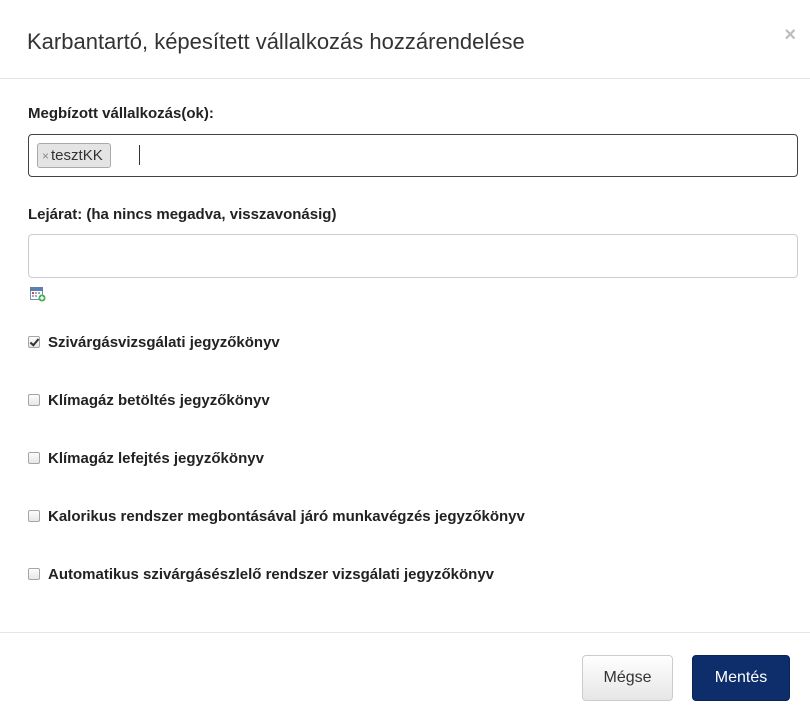  What do you see at coordinates (159, 400) in the screenshot?
I see `report-option-label: Klímagáz betöltés jegyzőkönyv` at bounding box center [159, 400].